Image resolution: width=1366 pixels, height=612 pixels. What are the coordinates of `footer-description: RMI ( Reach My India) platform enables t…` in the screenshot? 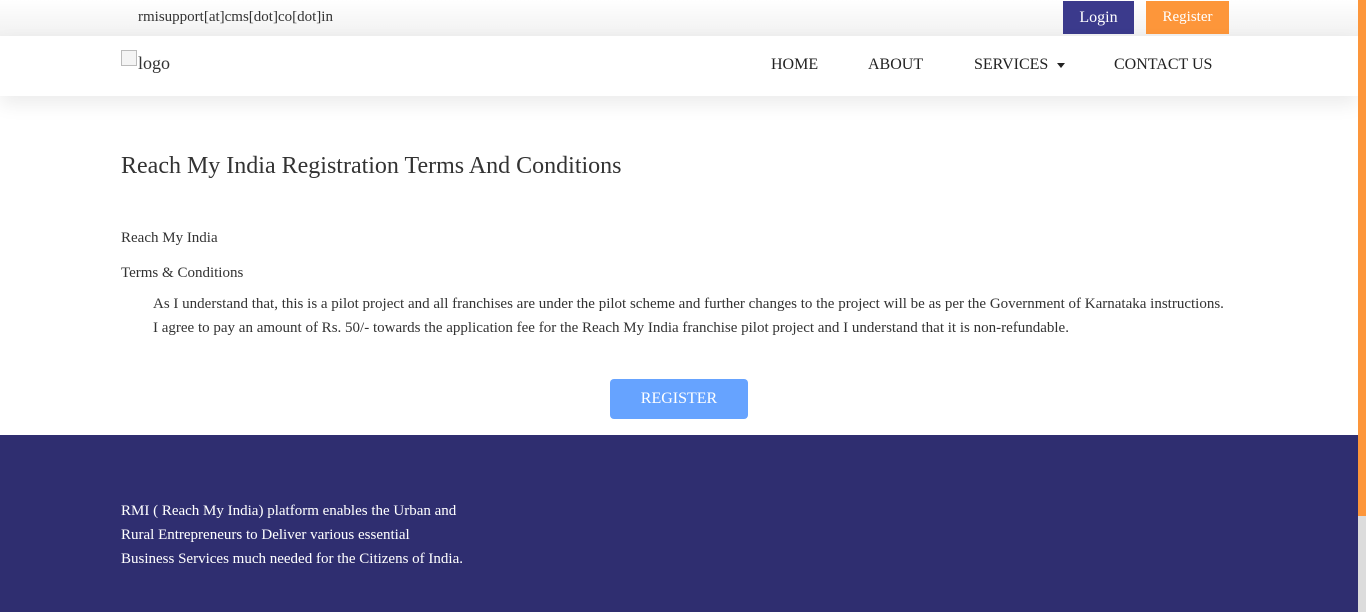 It's located at (292, 535).